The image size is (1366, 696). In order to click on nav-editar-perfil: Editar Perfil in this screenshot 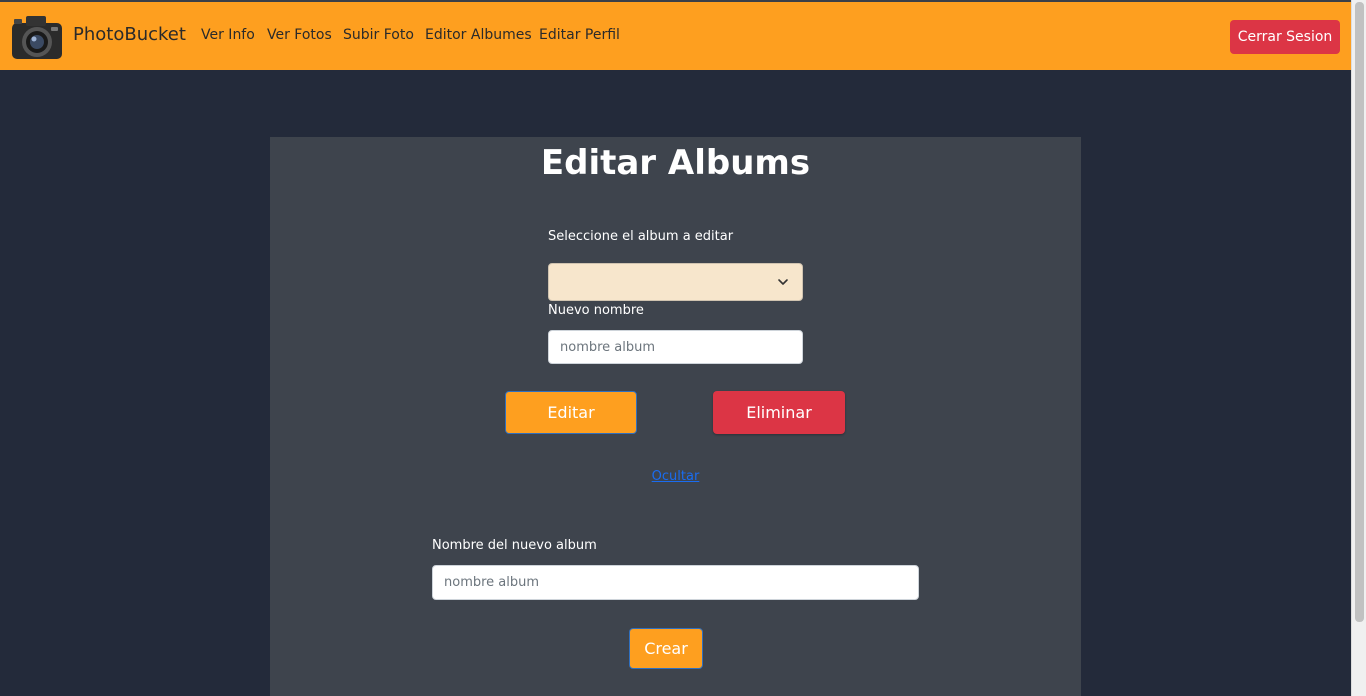, I will do `click(579, 35)`.